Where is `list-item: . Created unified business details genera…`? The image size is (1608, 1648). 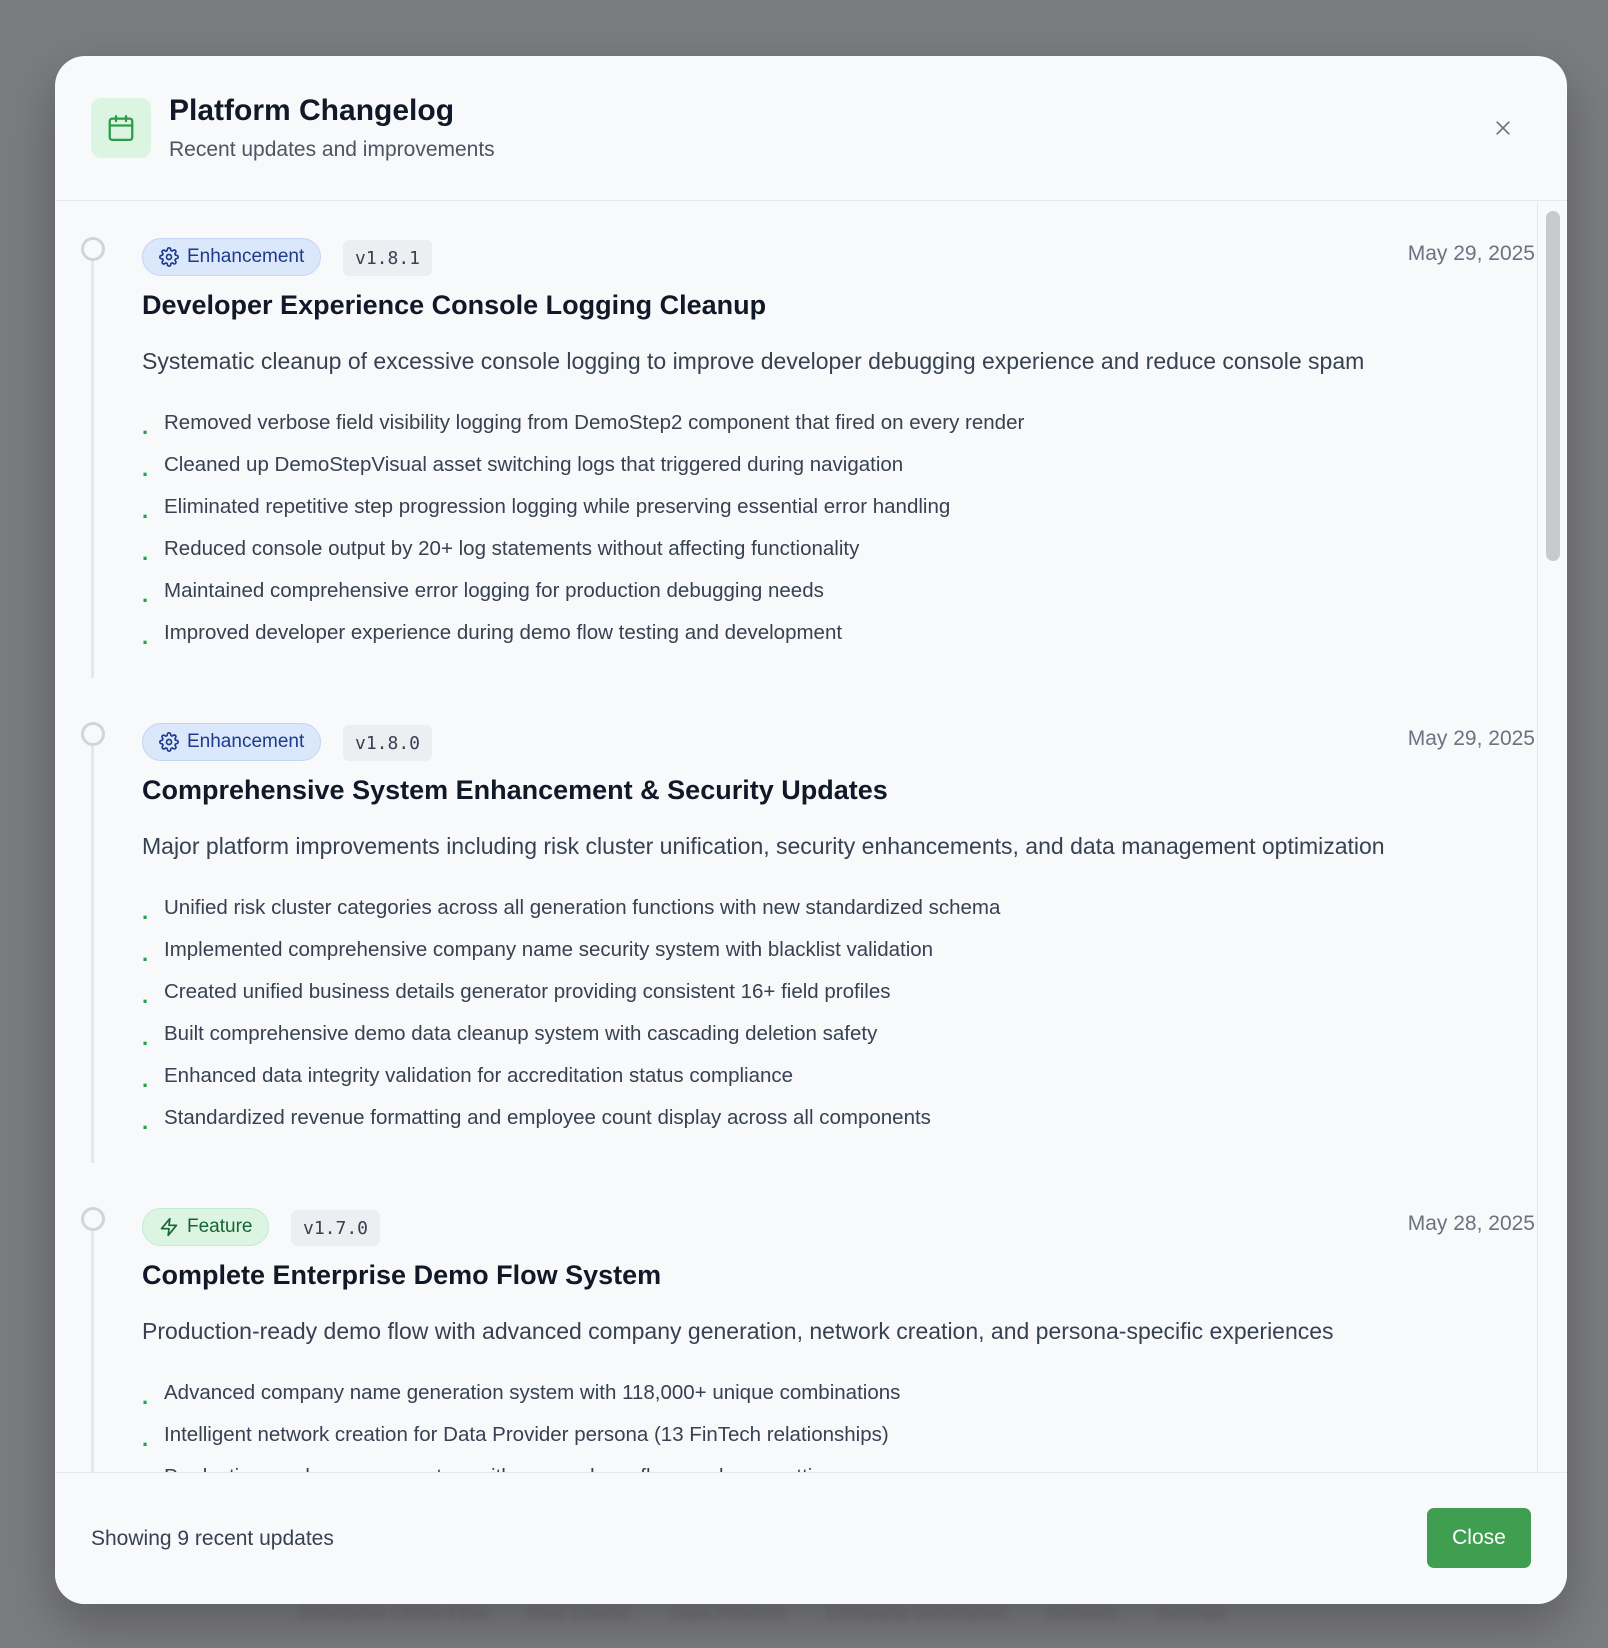 list-item: . Created unified business details genera… is located at coordinates (571, 992).